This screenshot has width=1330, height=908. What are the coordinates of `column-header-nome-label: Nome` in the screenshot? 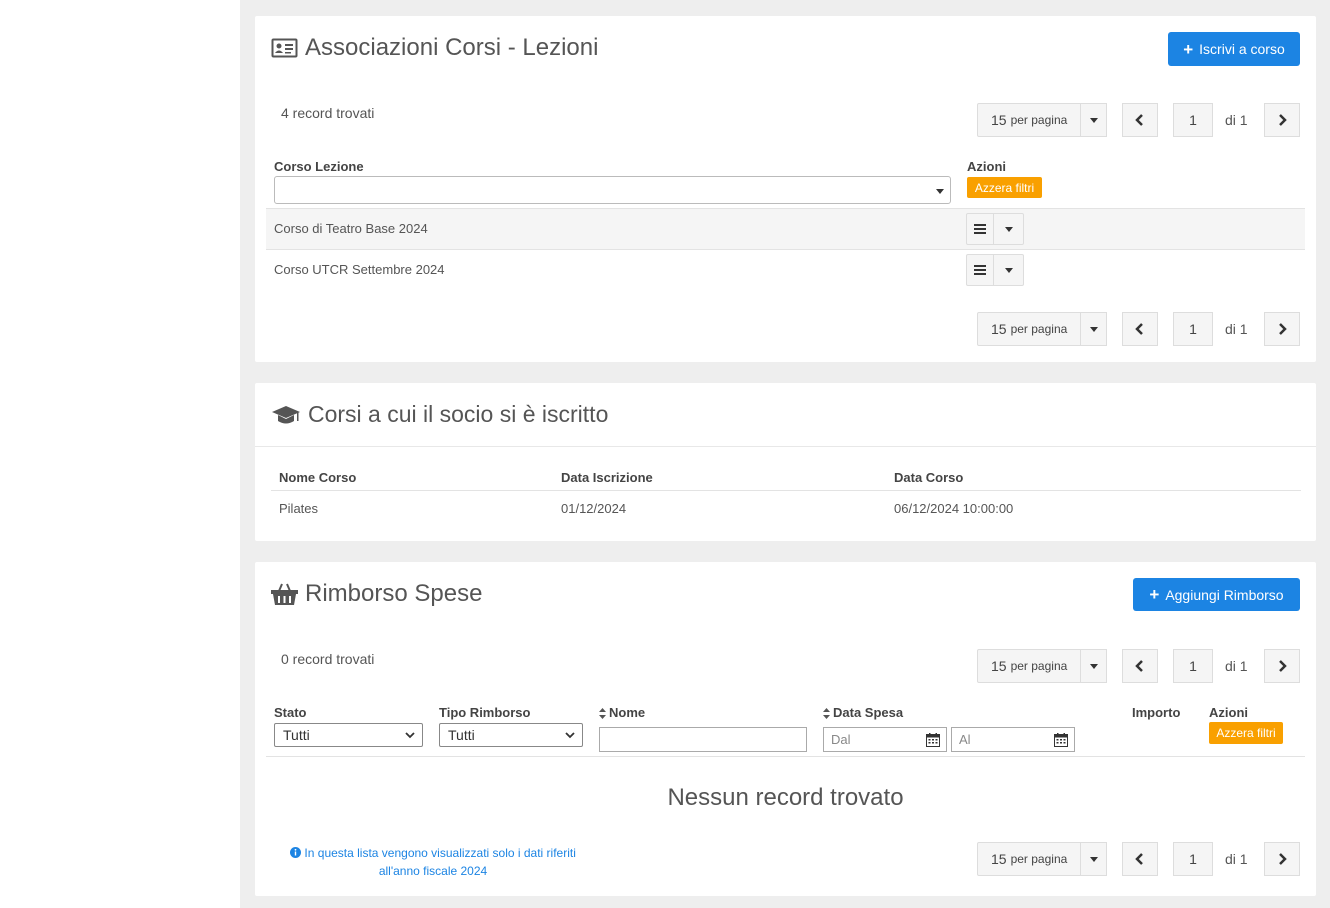 It's located at (627, 712).